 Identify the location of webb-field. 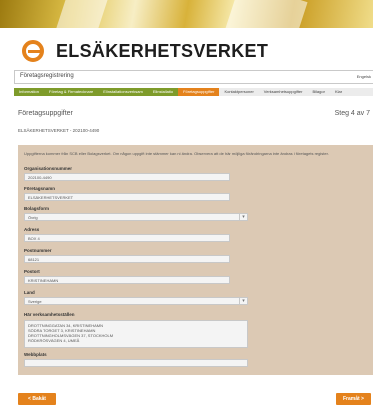
(136, 363).